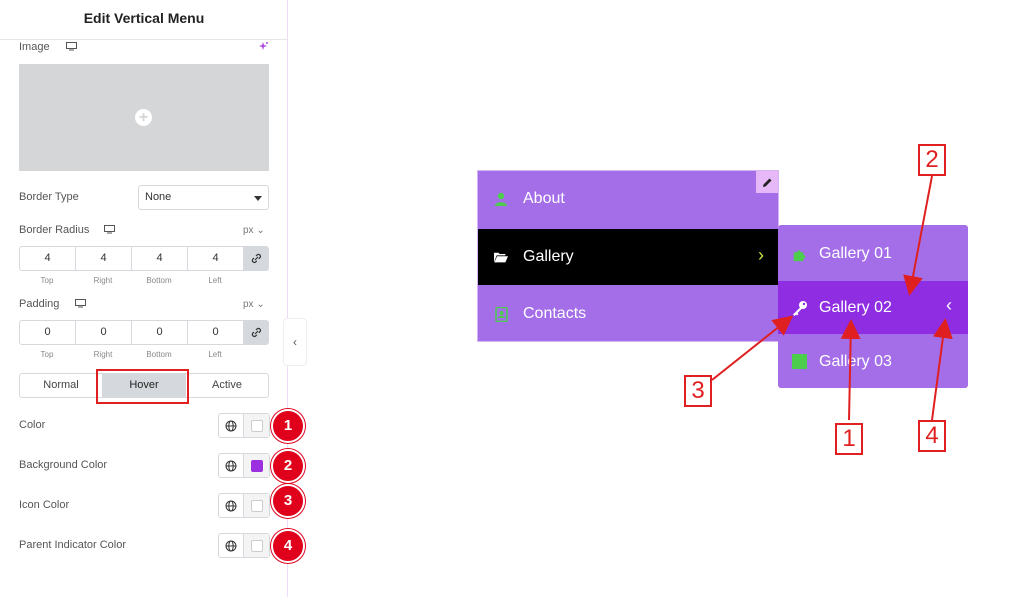 Image resolution: width=1024 pixels, height=597 pixels. Describe the element at coordinates (104, 258) in the screenshot. I see `border-radius-right: 4` at that location.